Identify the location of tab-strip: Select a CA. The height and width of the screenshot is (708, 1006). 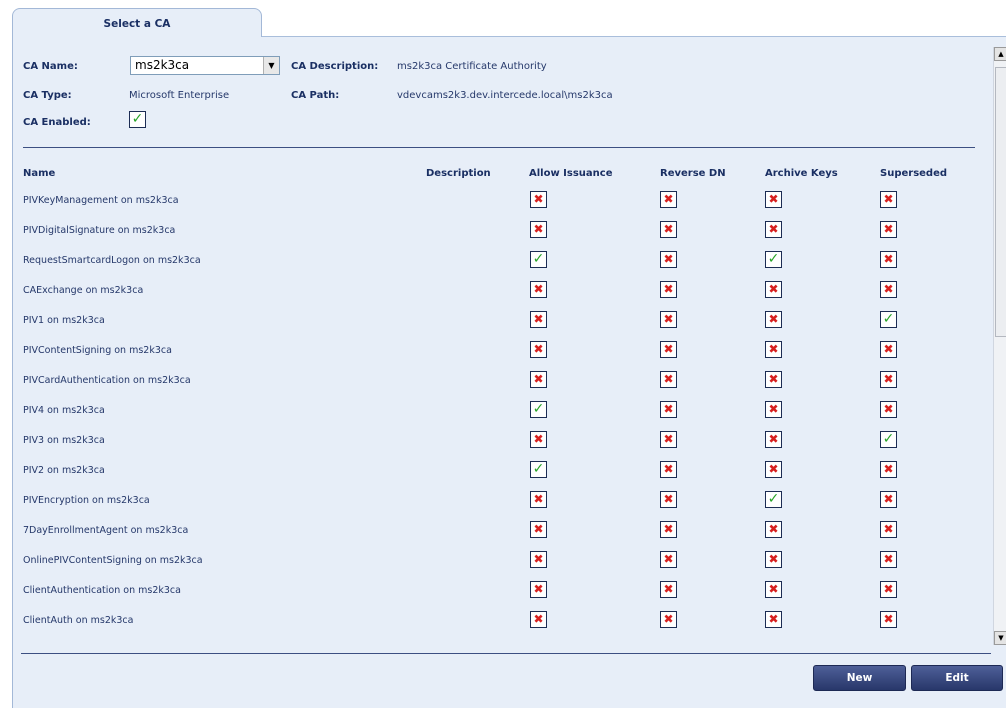
(503, 19).